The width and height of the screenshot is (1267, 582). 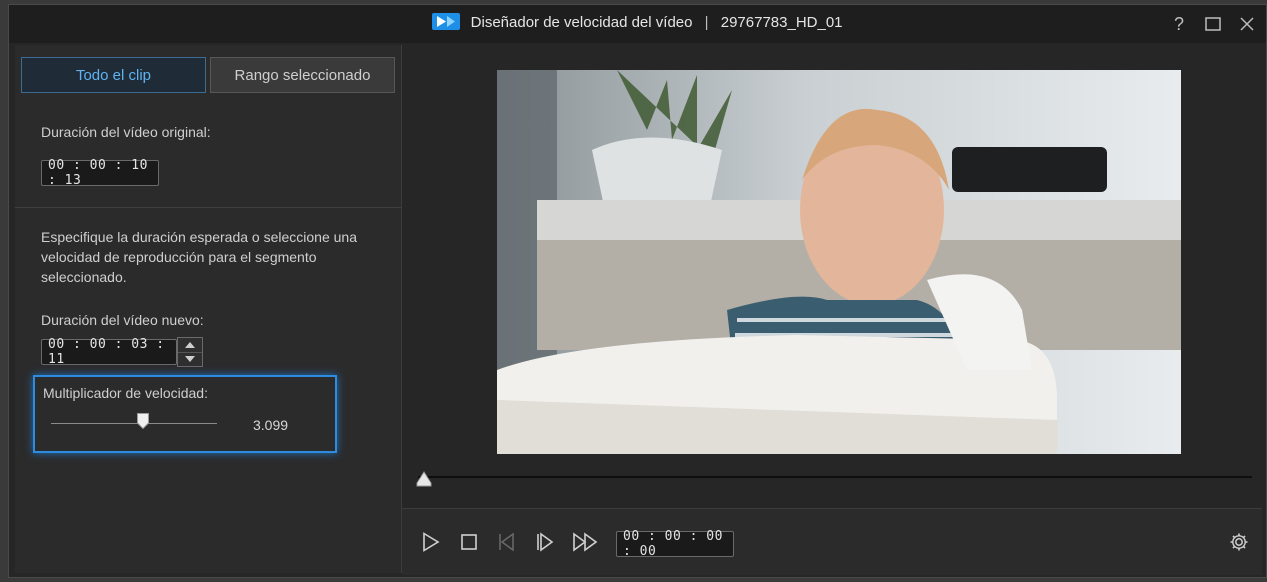 What do you see at coordinates (125, 393) in the screenshot?
I see `speed-multiplier-label: Multiplicador de velocidad:` at bounding box center [125, 393].